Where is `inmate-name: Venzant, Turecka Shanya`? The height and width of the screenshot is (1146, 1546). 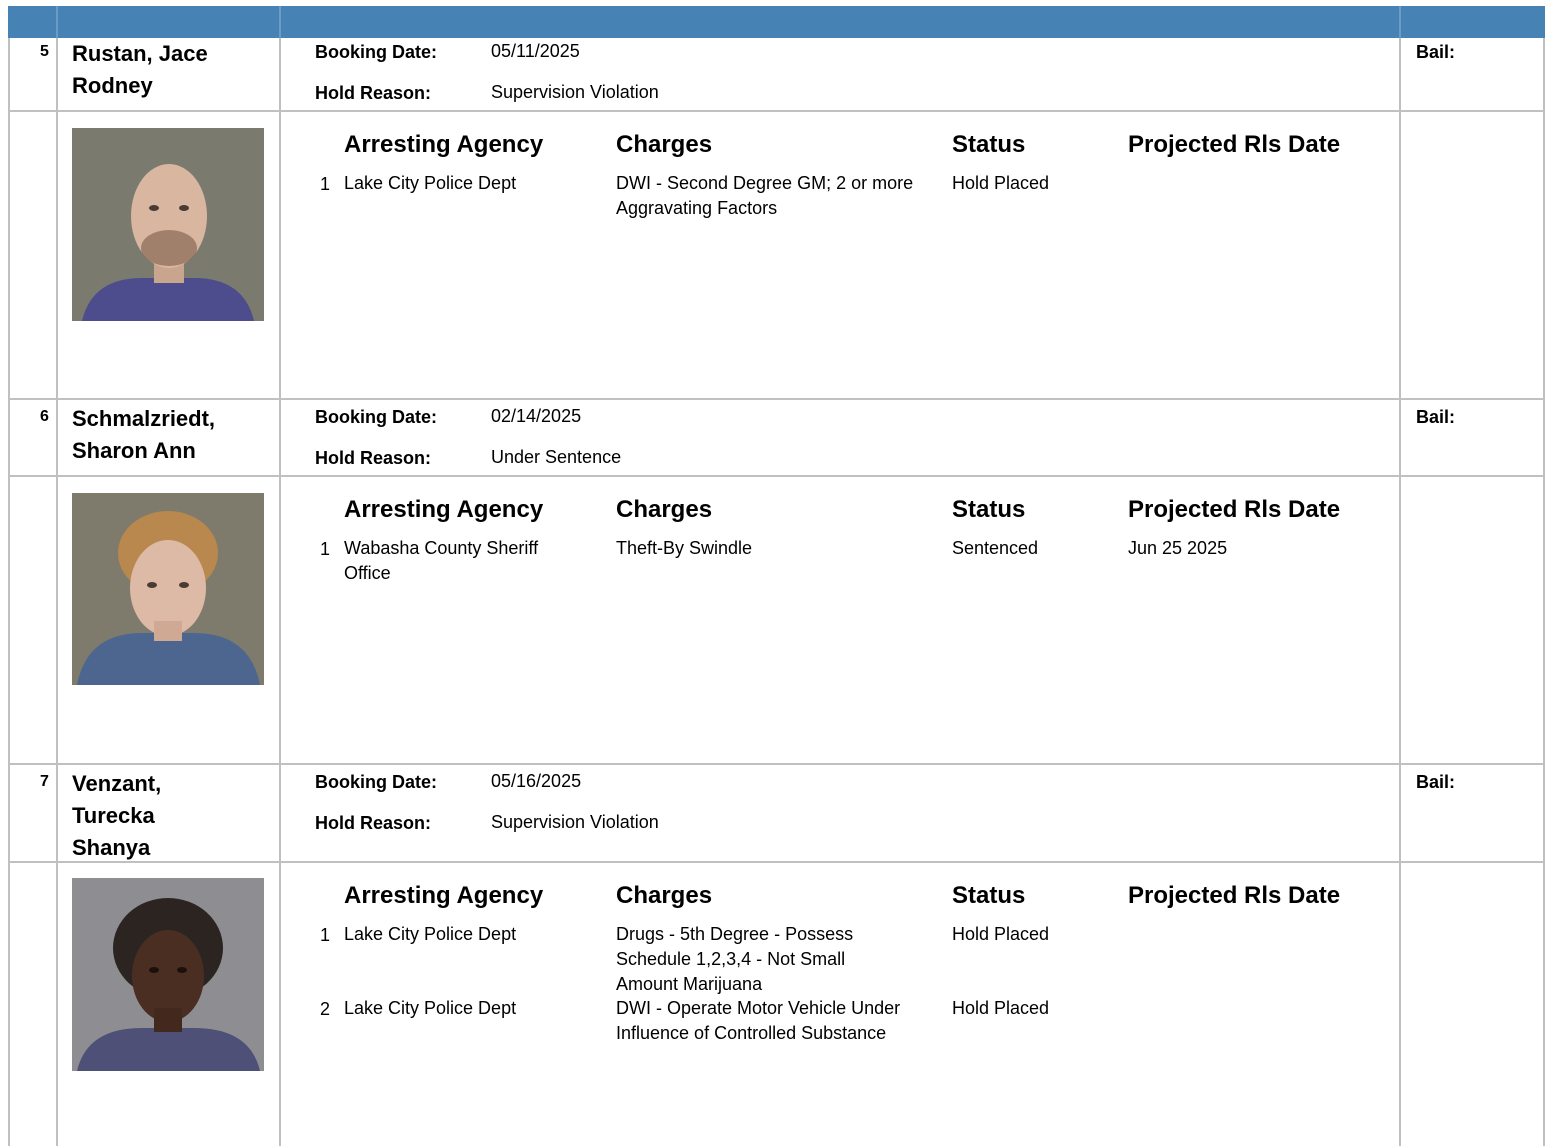 inmate-name: Venzant, Turecka Shanya is located at coordinates (117, 815).